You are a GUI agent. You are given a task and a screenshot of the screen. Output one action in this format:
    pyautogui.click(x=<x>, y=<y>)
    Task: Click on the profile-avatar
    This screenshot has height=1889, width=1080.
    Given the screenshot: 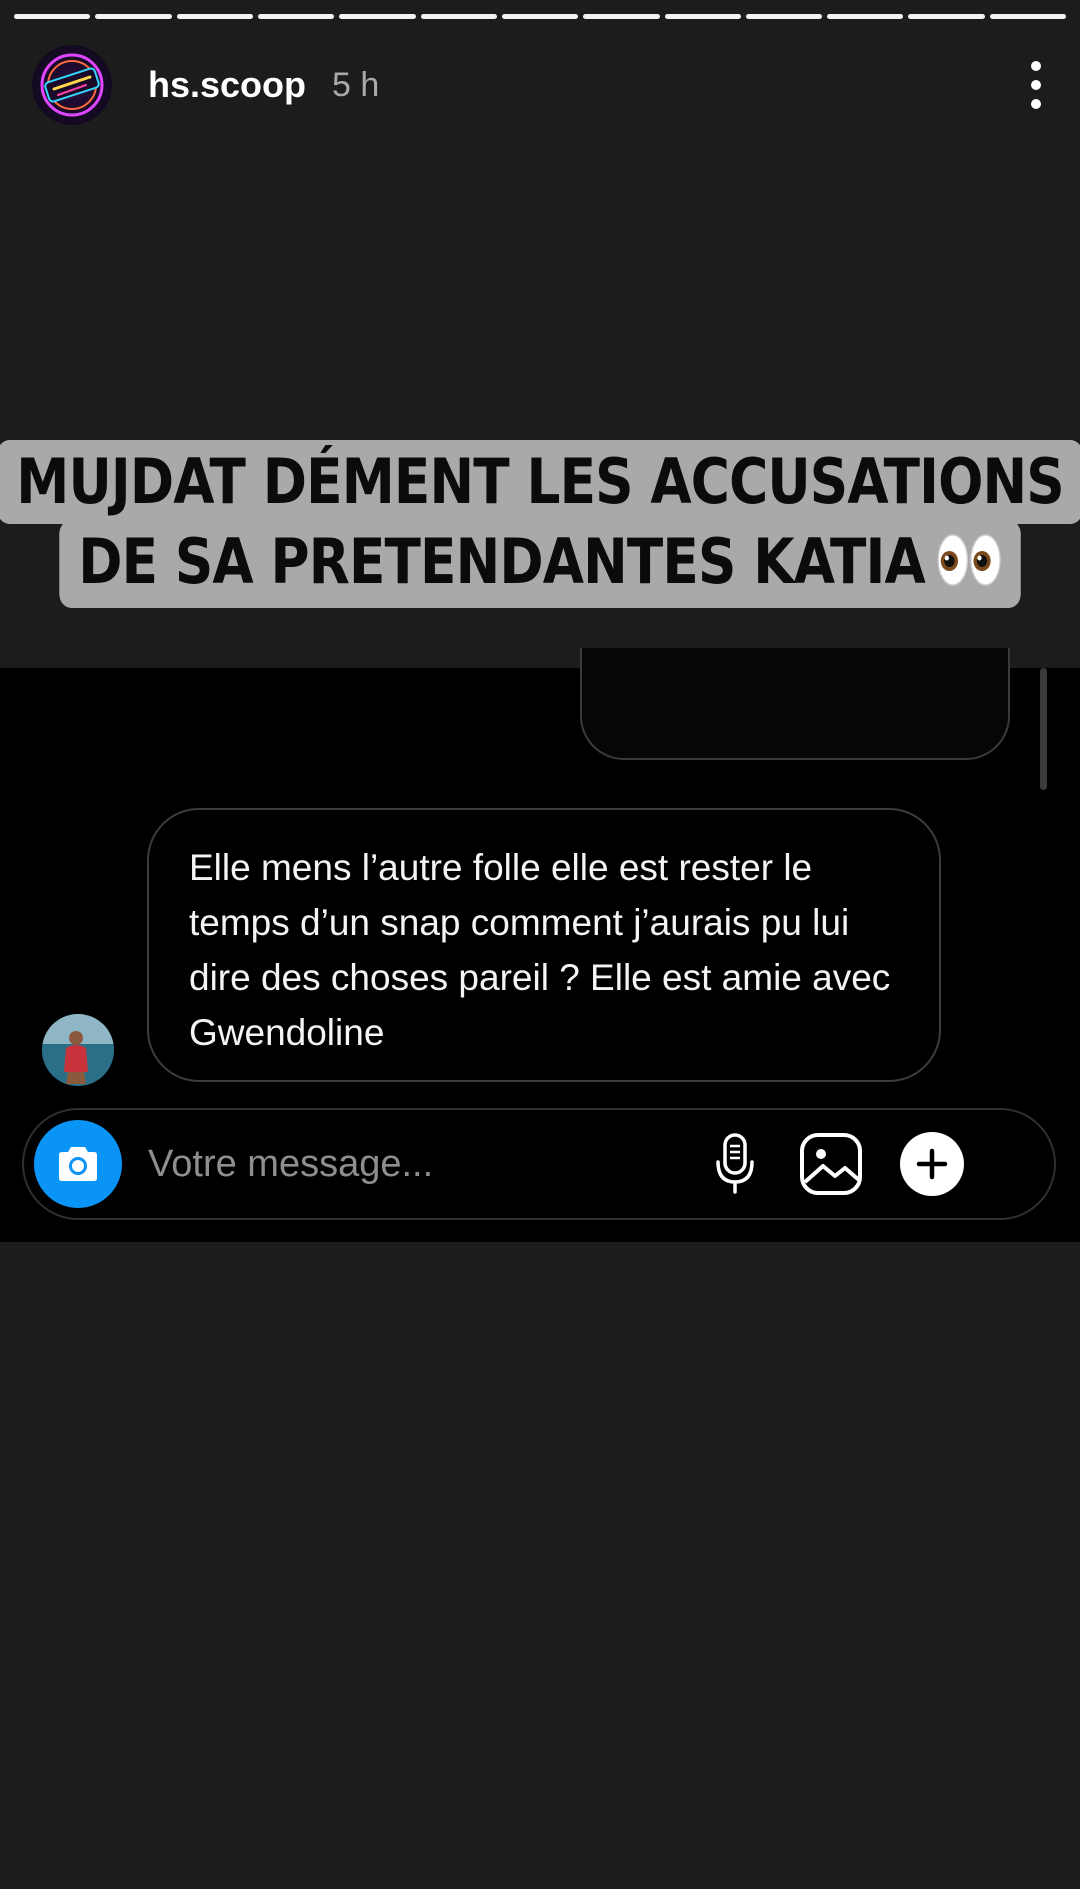 What is the action you would take?
    pyautogui.click(x=72, y=85)
    